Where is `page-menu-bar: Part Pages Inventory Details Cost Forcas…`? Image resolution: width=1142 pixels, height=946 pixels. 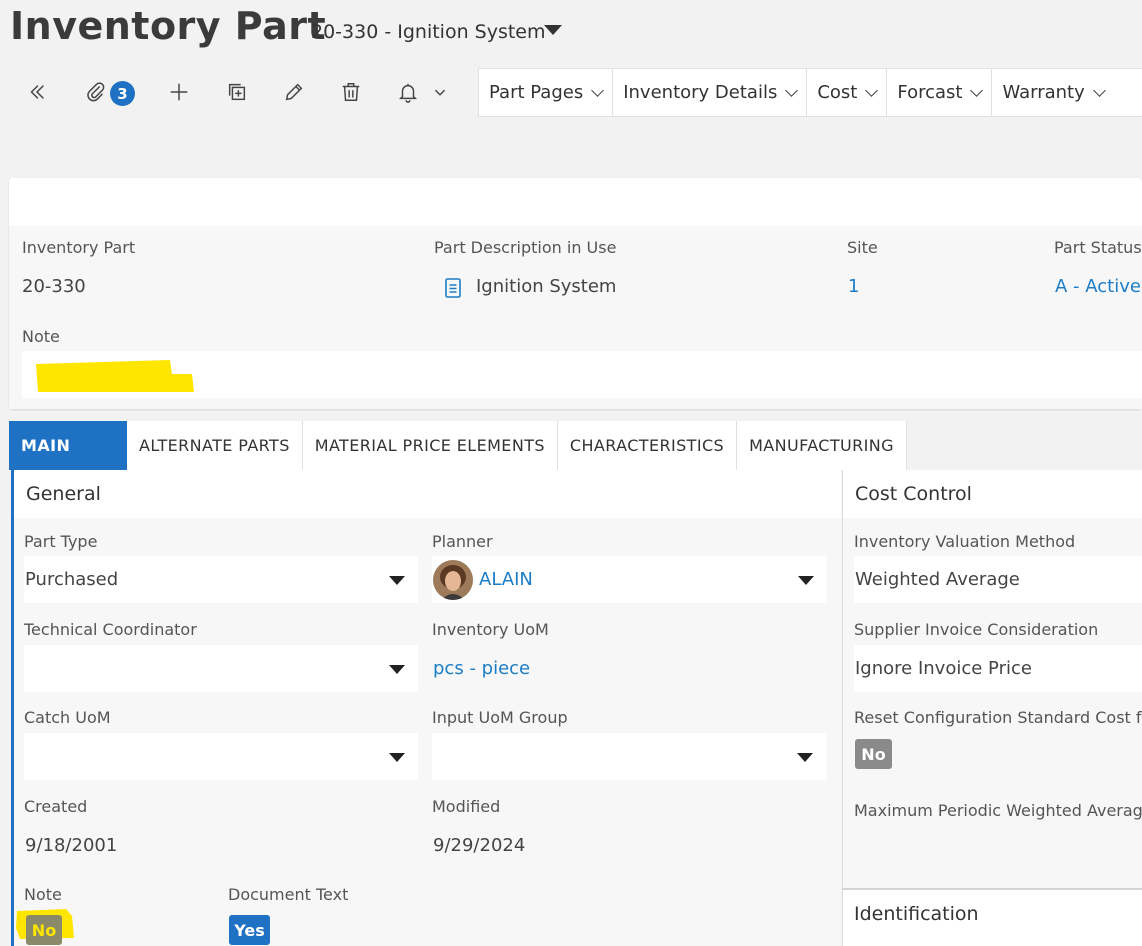 page-menu-bar: Part Pages Inventory Details Cost Forcas… is located at coordinates (810, 92).